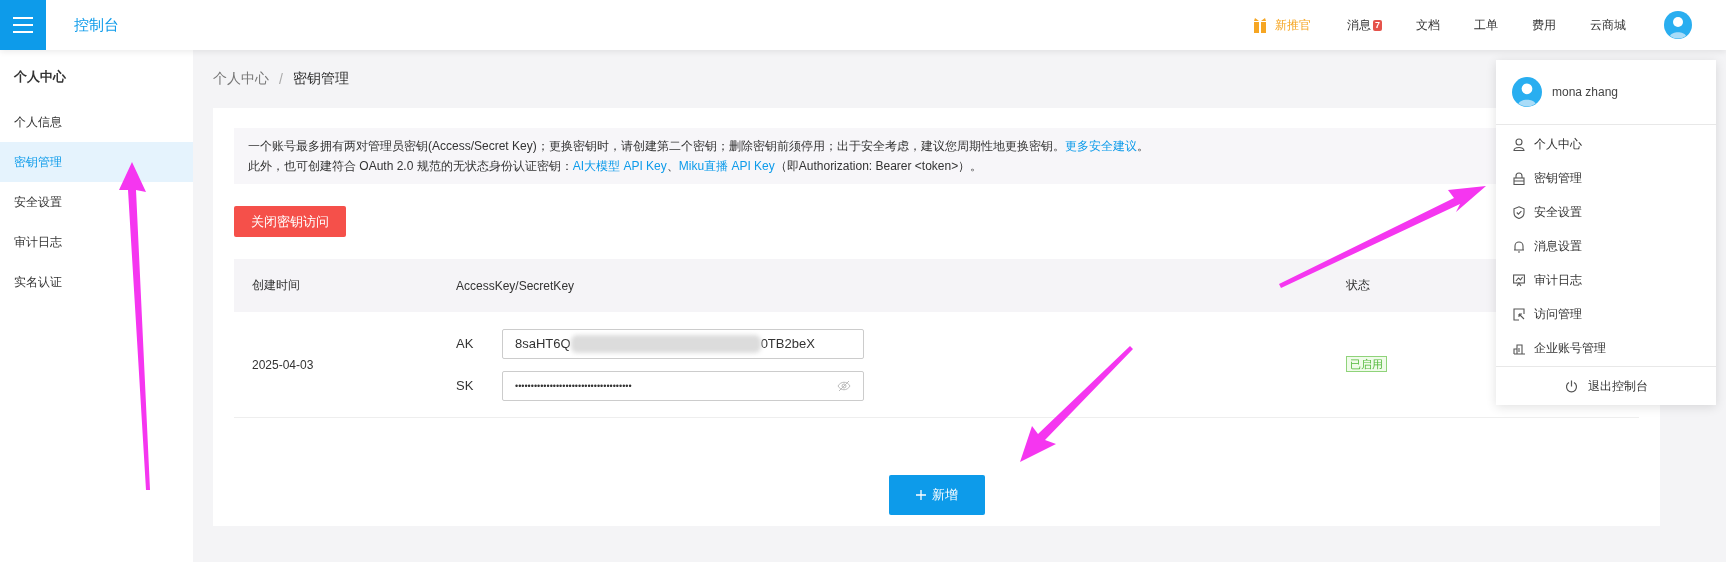 The width and height of the screenshot is (1726, 562). What do you see at coordinates (1606, 212) in the screenshot?
I see `menu-item: 安全设置` at bounding box center [1606, 212].